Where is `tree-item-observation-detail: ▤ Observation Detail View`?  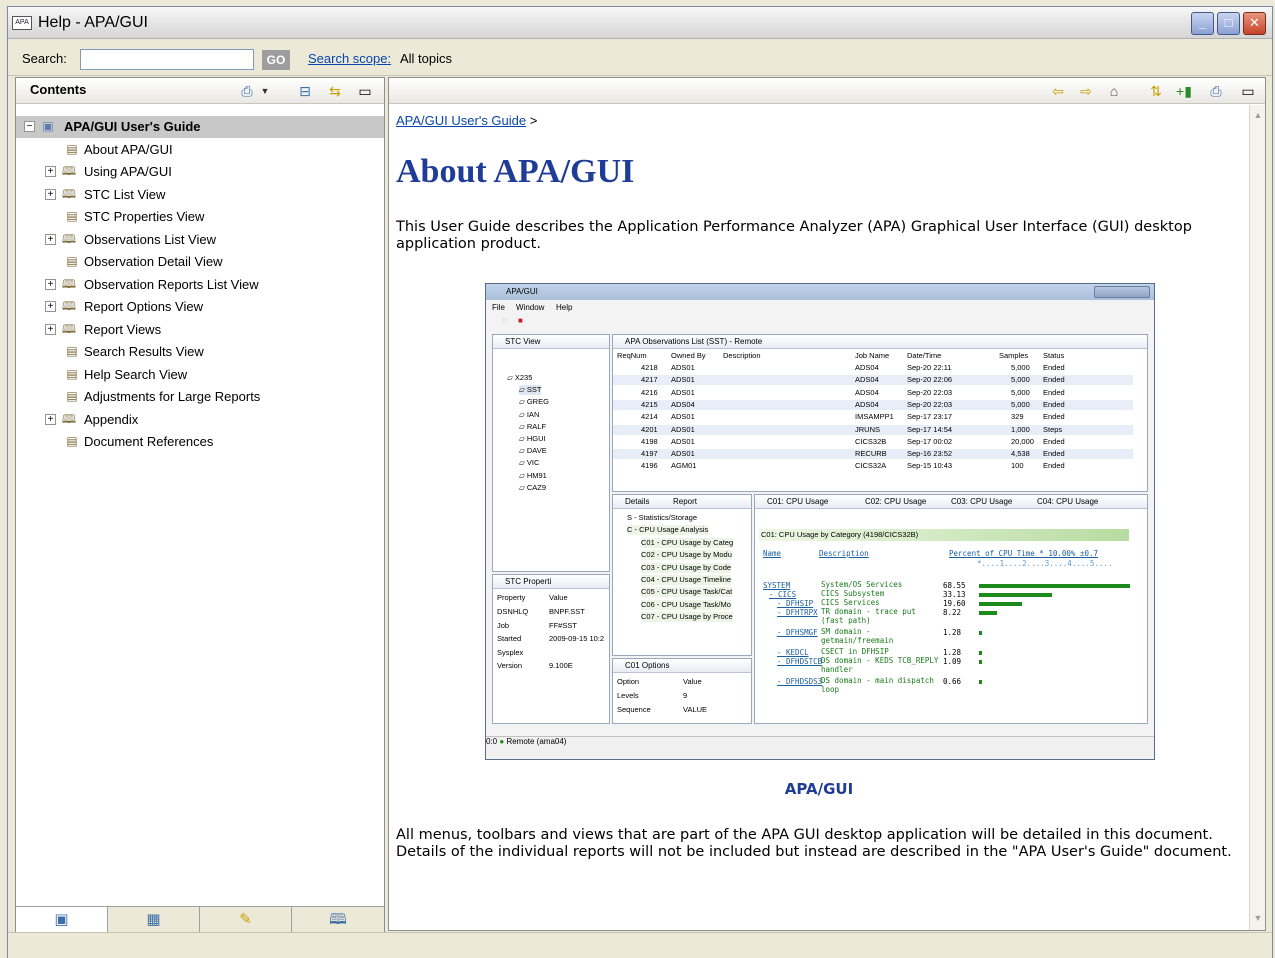 tree-item-observation-detail: ▤ Observation Detail View is located at coordinates (200, 262).